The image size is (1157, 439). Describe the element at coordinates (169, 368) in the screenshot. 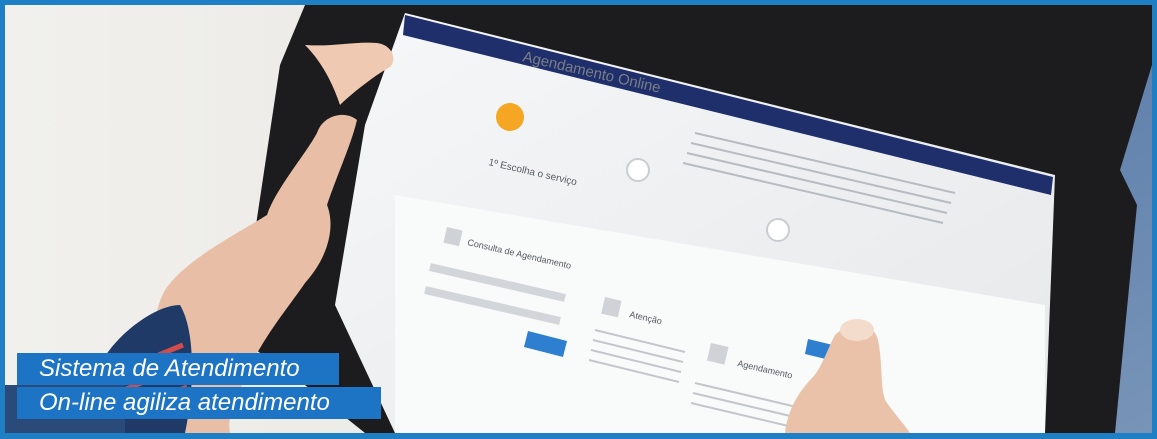

I see `caption-line-1: Sistema de Atendimento` at that location.